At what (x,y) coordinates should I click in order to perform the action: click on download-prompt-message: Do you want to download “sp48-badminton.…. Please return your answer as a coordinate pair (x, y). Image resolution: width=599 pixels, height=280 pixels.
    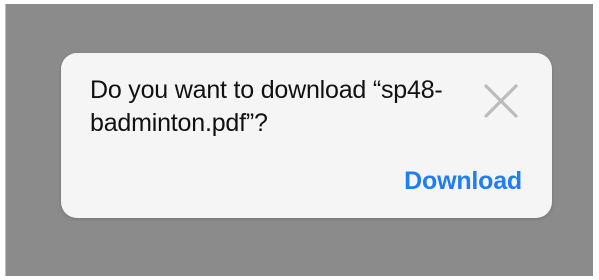
    Looking at the image, I should click on (266, 106).